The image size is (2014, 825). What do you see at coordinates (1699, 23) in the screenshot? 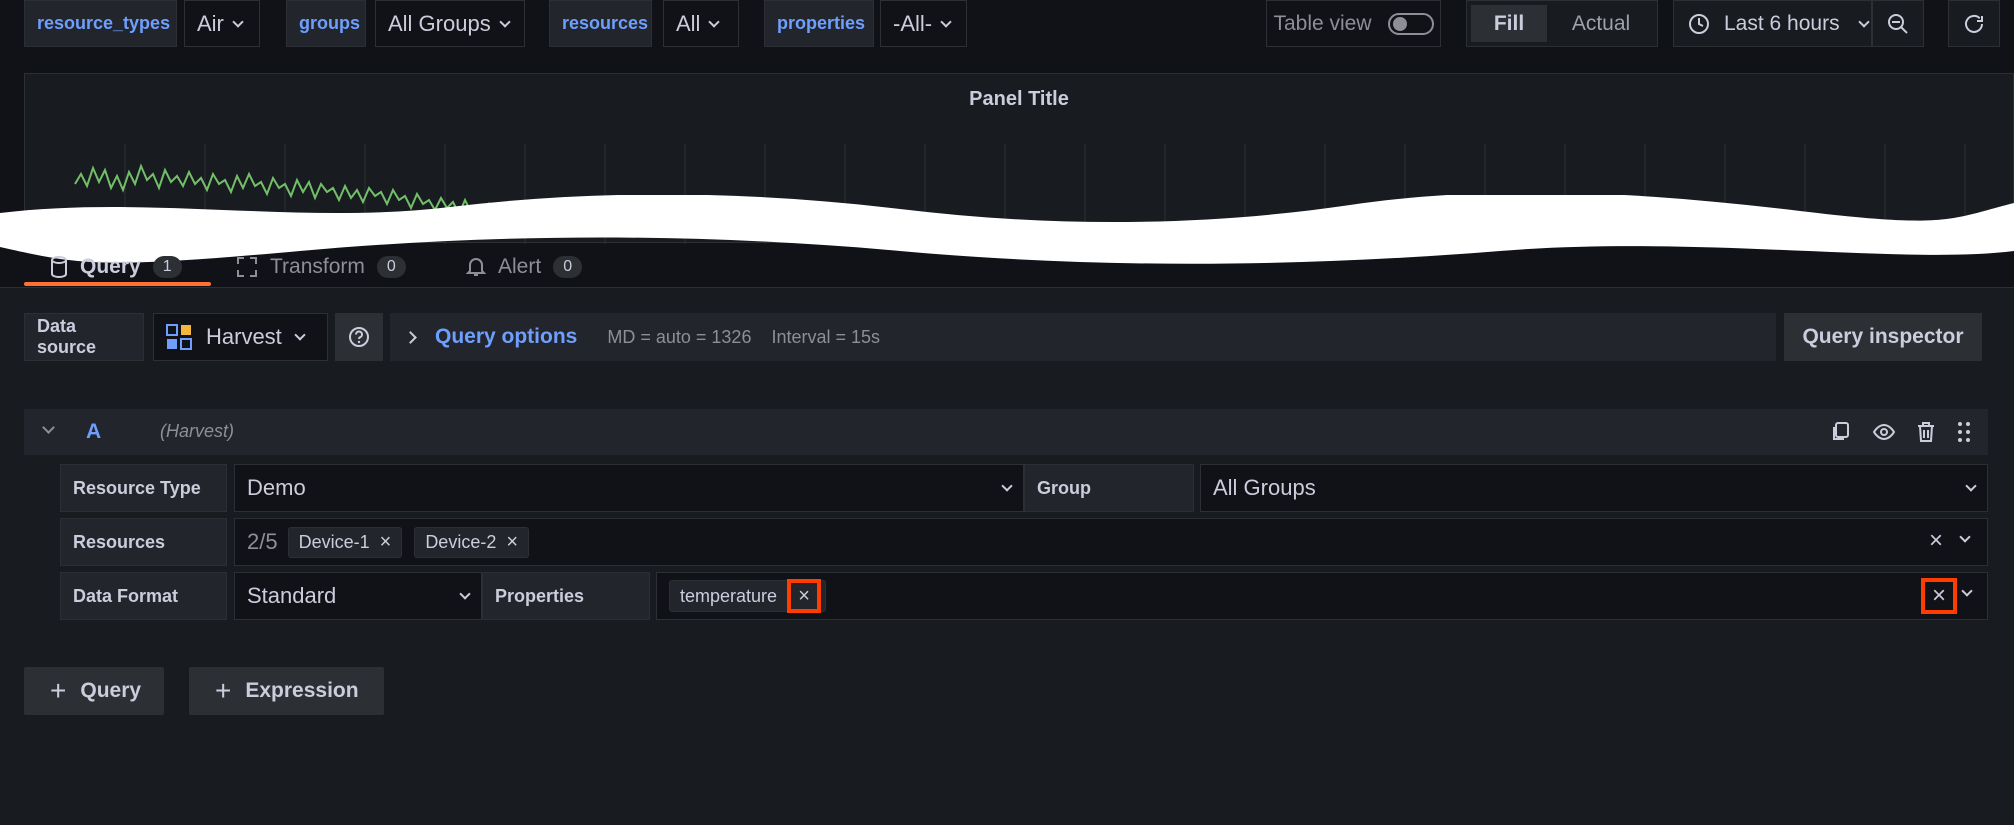
I see `clock-icon` at bounding box center [1699, 23].